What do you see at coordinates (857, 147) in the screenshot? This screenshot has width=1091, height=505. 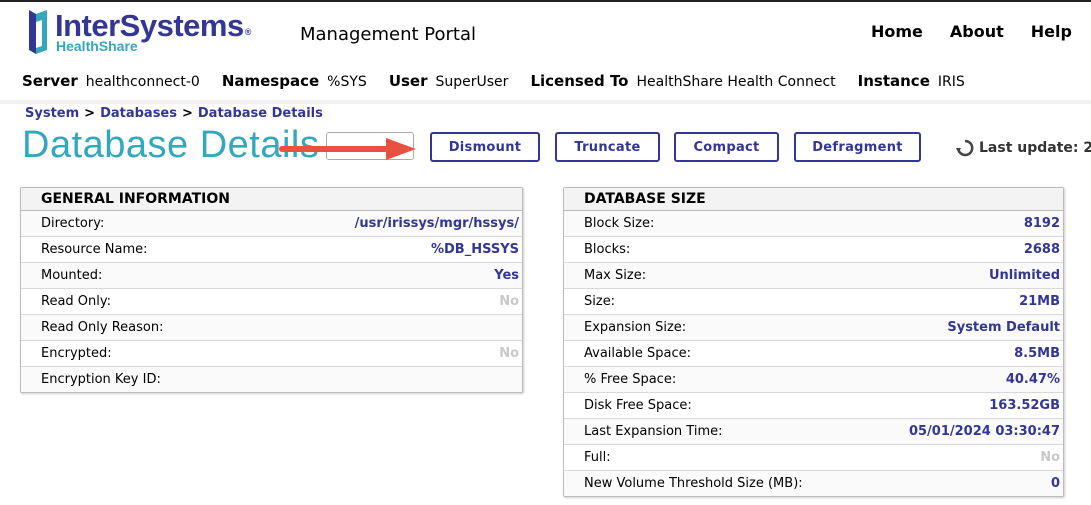 I see `defragment-button: Defragment` at bounding box center [857, 147].